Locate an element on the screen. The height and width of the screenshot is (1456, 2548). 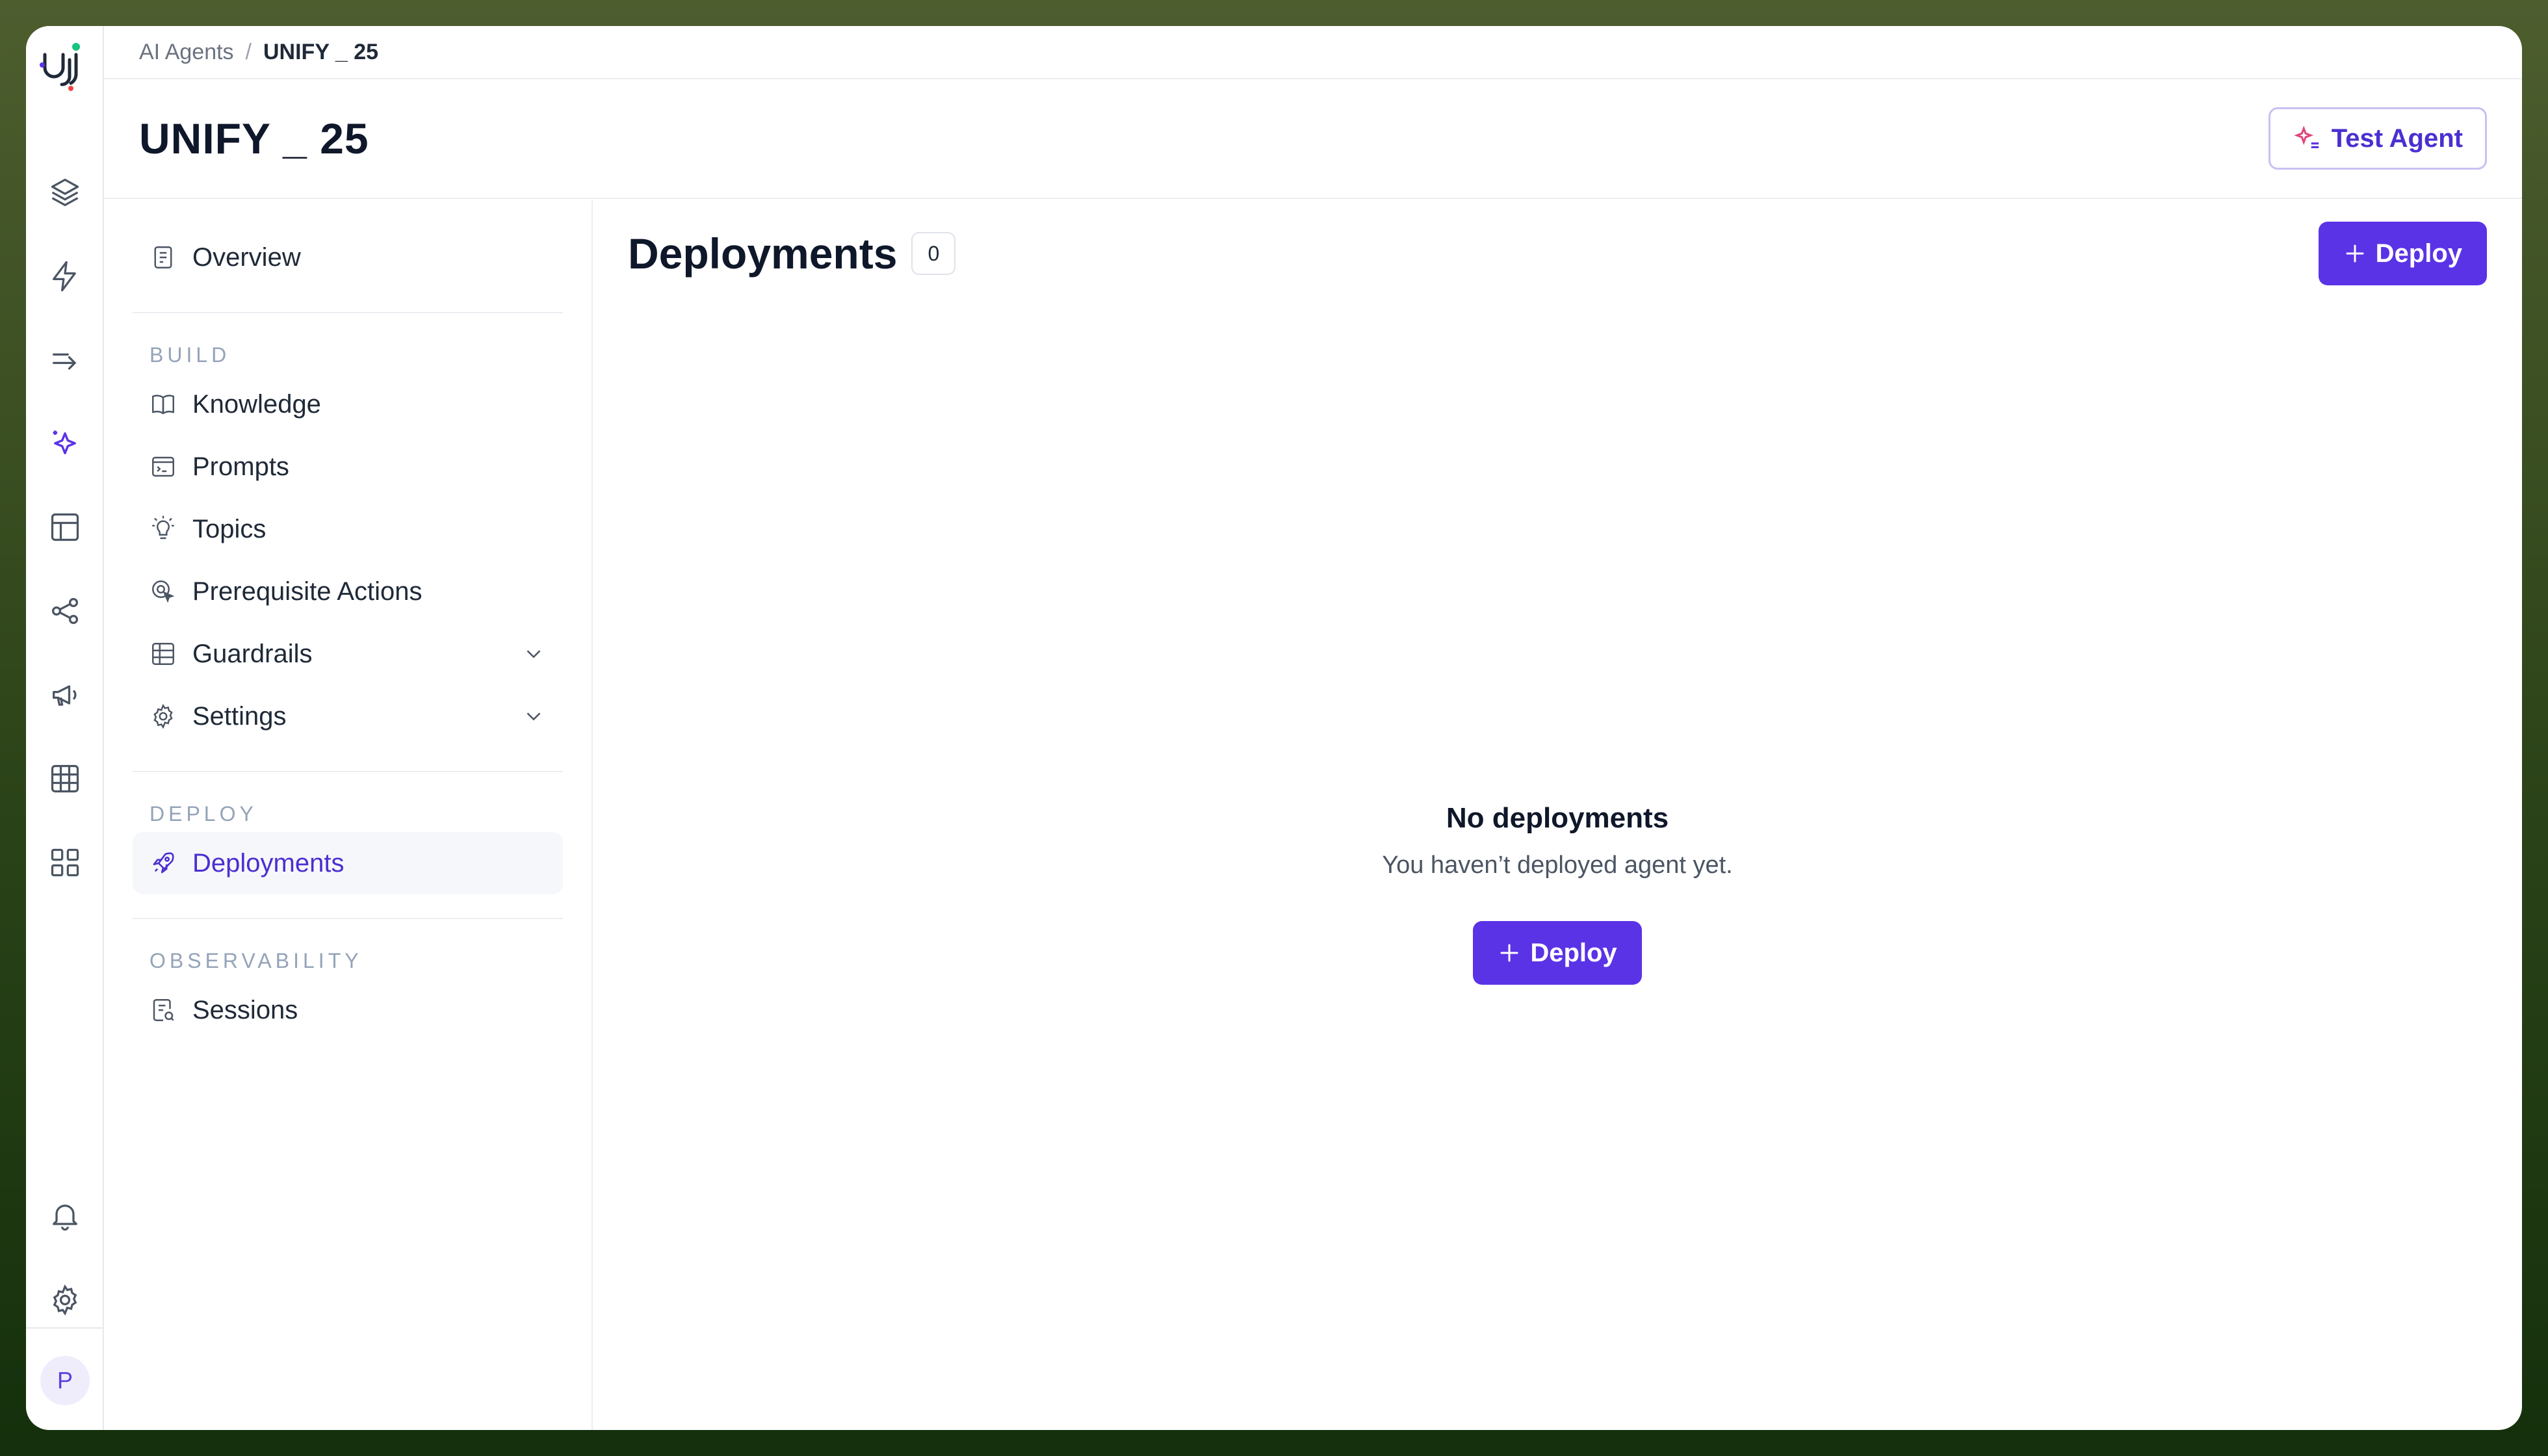
document-icon is located at coordinates (163, 257).